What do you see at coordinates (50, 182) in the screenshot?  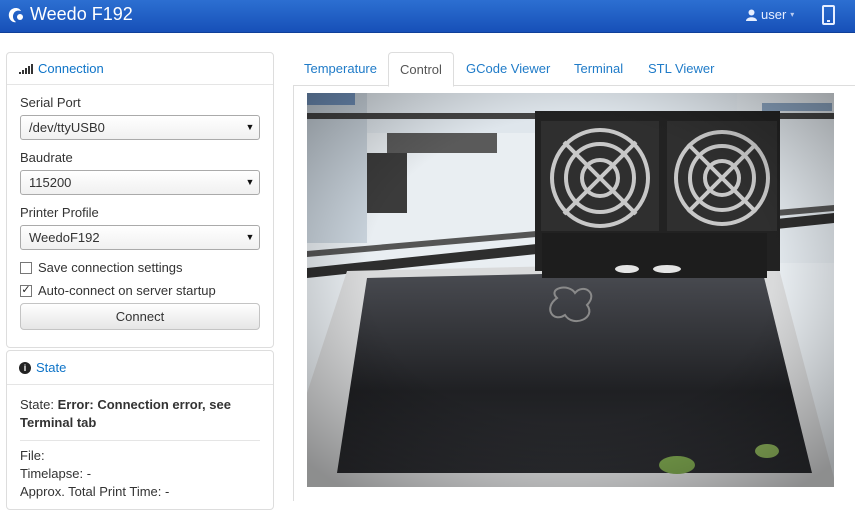 I see `baudrate-value: 115200` at bounding box center [50, 182].